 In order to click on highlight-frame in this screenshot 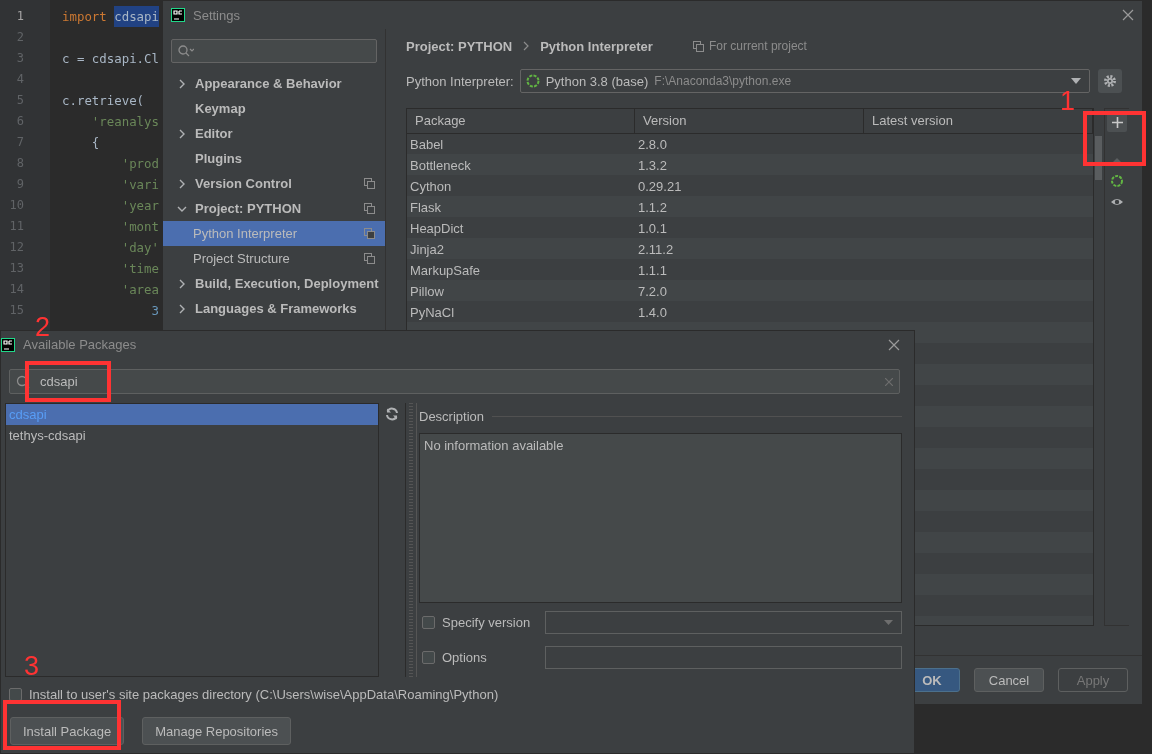, I will do `click(1114, 138)`.